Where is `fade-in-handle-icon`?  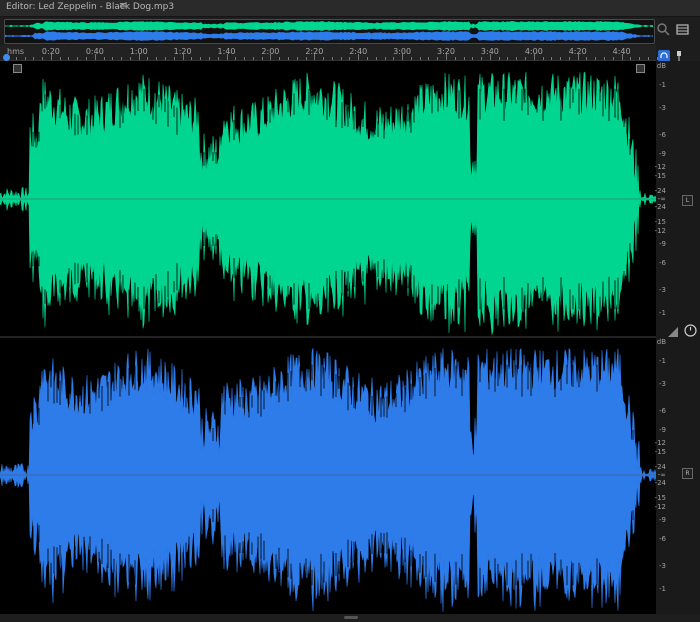
fade-in-handle-icon is located at coordinates (17, 68).